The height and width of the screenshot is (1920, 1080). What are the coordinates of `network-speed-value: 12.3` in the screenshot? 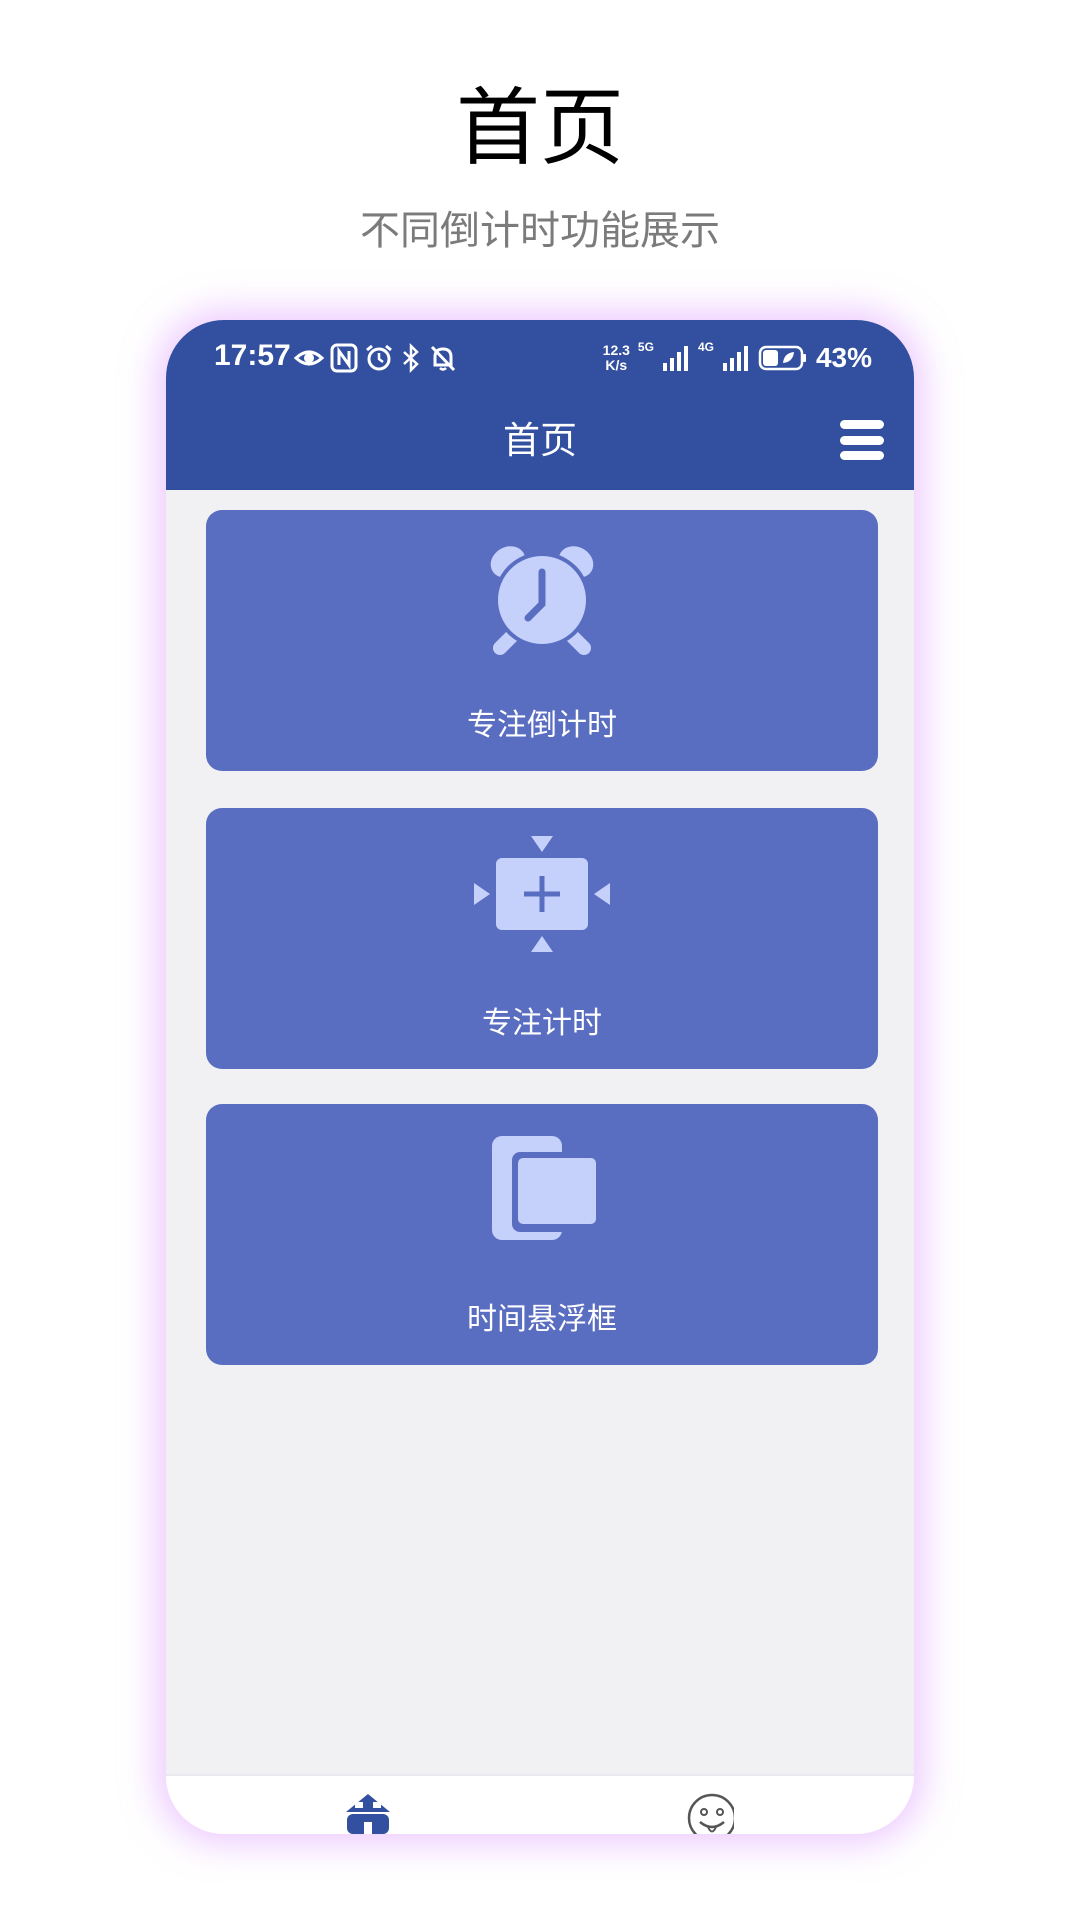 It's located at (616, 350).